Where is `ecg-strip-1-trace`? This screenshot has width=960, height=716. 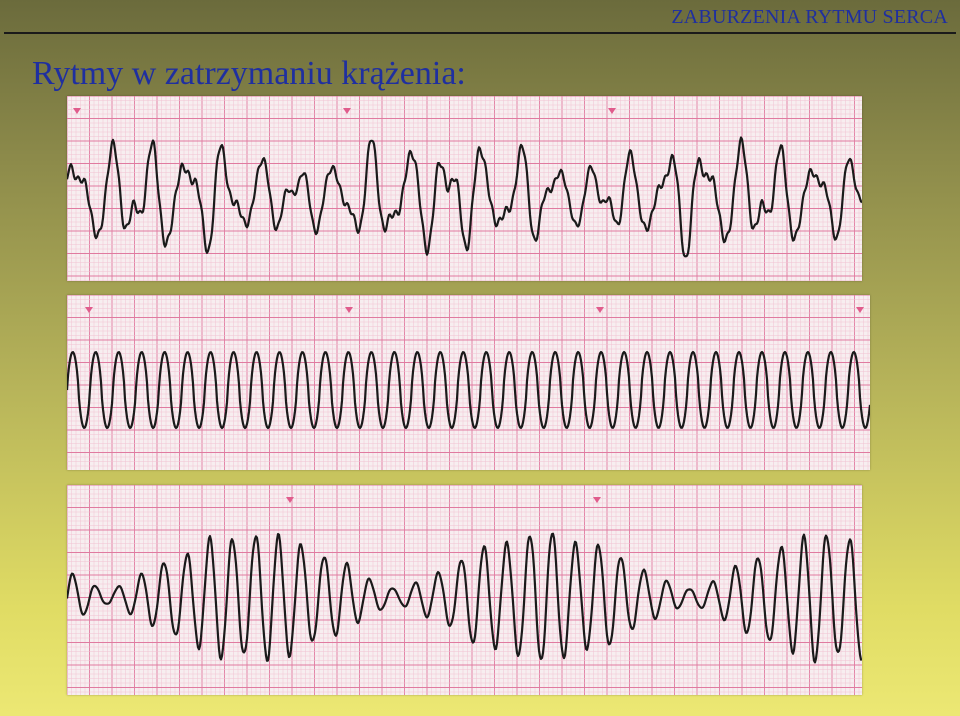
ecg-strip-1-trace is located at coordinates (464, 197).